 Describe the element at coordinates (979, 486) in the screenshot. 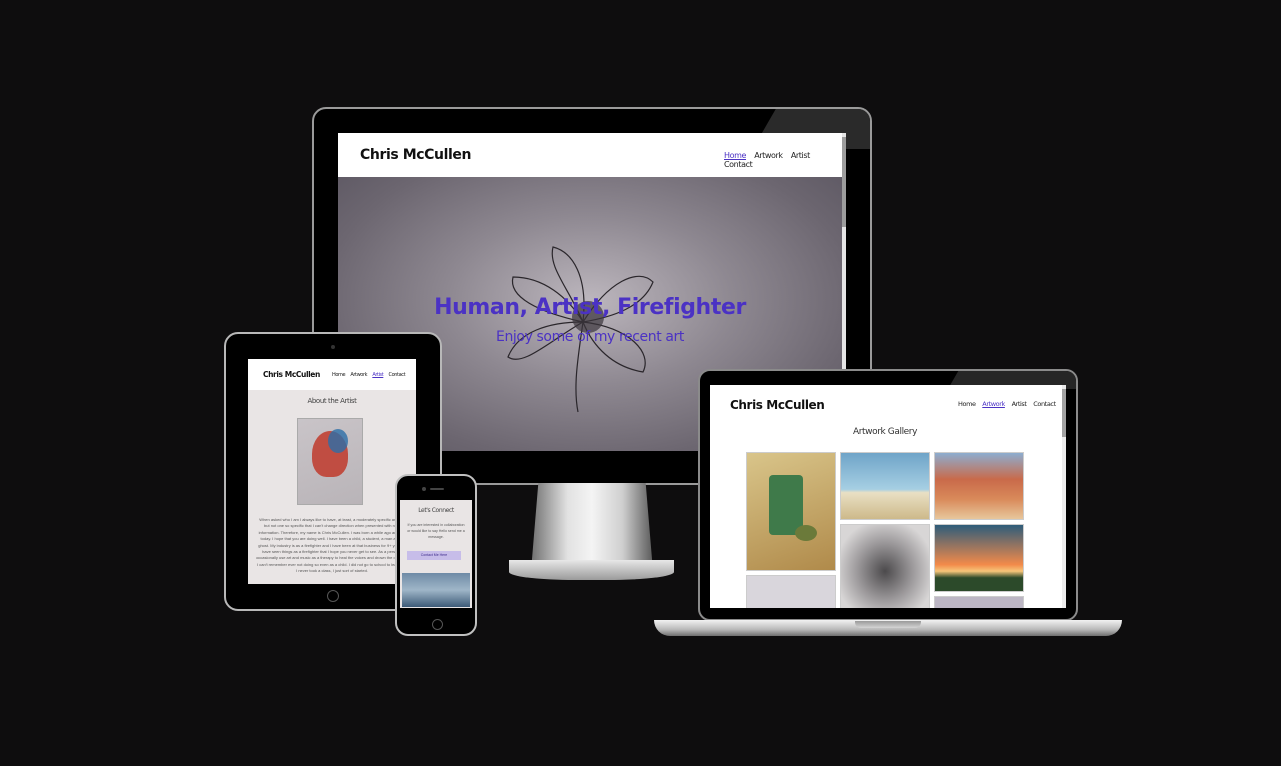

I see `gallery-image-canyon` at that location.